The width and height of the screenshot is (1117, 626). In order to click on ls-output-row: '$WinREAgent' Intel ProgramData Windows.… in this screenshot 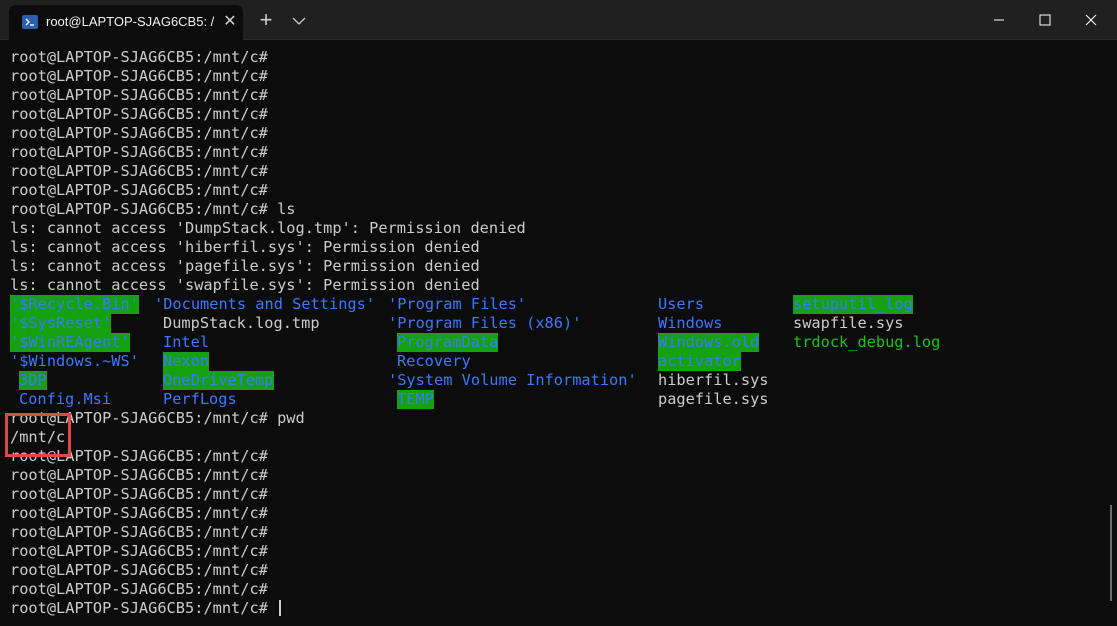, I will do `click(557, 342)`.